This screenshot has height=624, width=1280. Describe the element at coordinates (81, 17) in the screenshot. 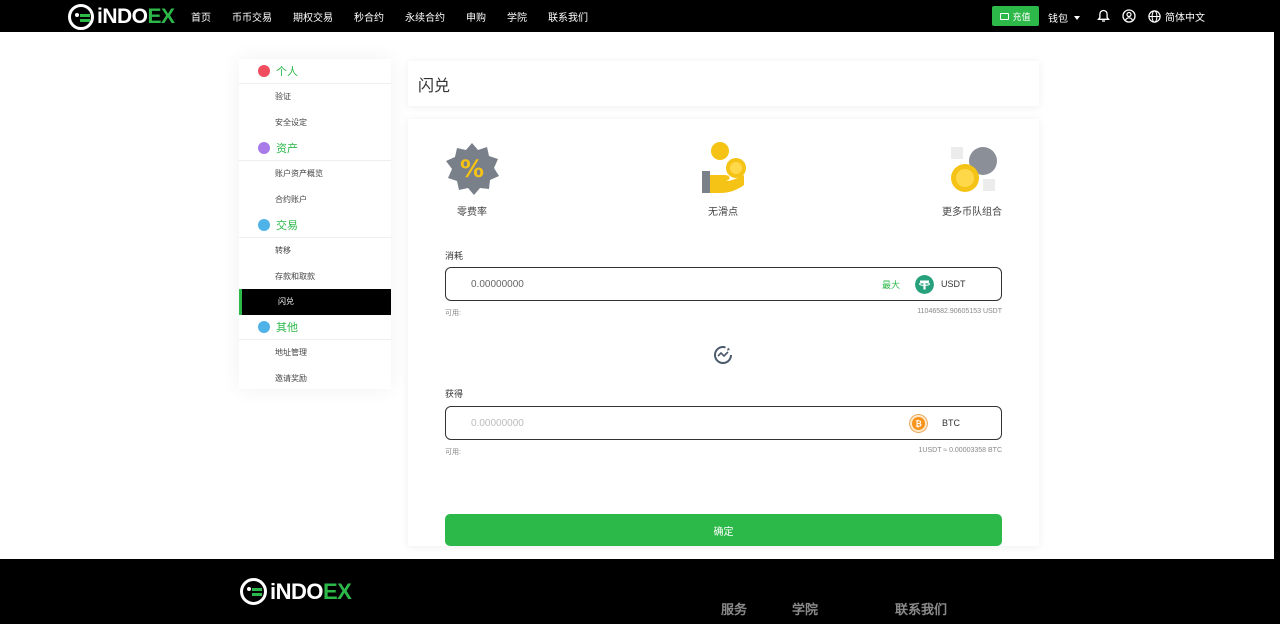

I see `logo-icon` at that location.